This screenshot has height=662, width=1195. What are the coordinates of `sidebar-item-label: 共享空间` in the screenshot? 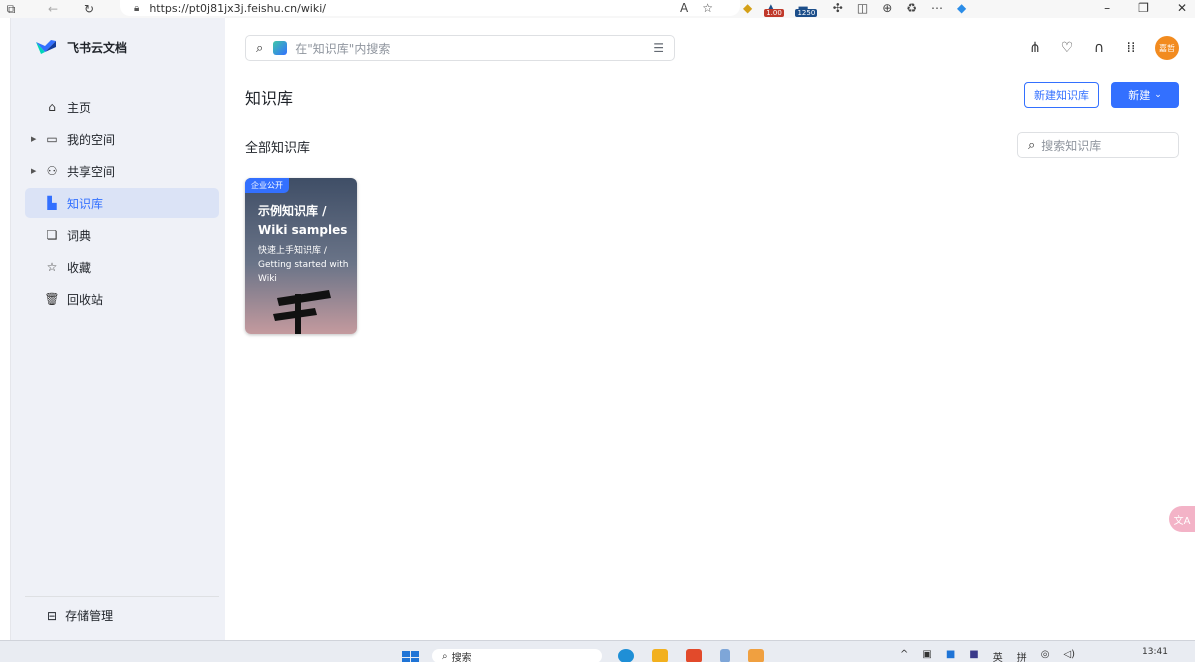 It's located at (91, 171).